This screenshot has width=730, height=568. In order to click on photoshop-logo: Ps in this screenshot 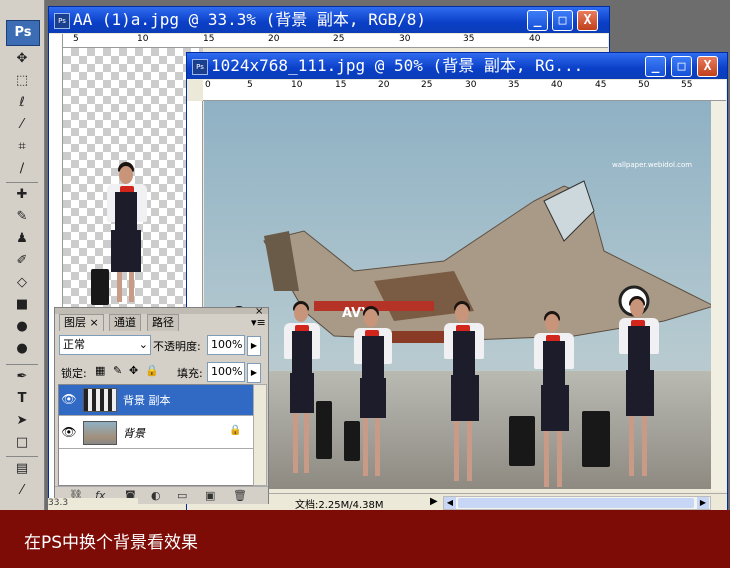, I will do `click(23, 33)`.